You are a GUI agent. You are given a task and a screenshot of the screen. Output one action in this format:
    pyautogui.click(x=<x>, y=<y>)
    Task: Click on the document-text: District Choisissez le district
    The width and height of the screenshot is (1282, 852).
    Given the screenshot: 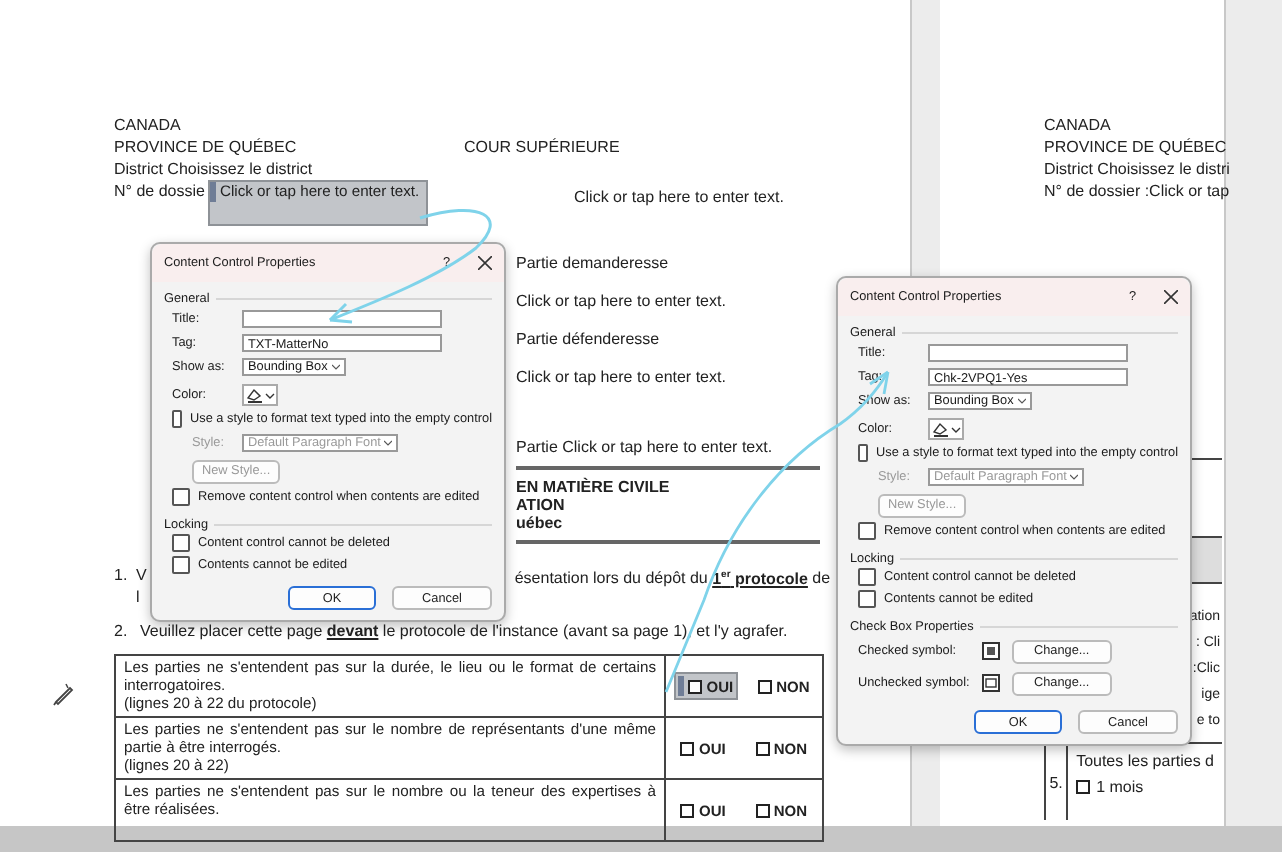 What is the action you would take?
    pyautogui.click(x=213, y=169)
    